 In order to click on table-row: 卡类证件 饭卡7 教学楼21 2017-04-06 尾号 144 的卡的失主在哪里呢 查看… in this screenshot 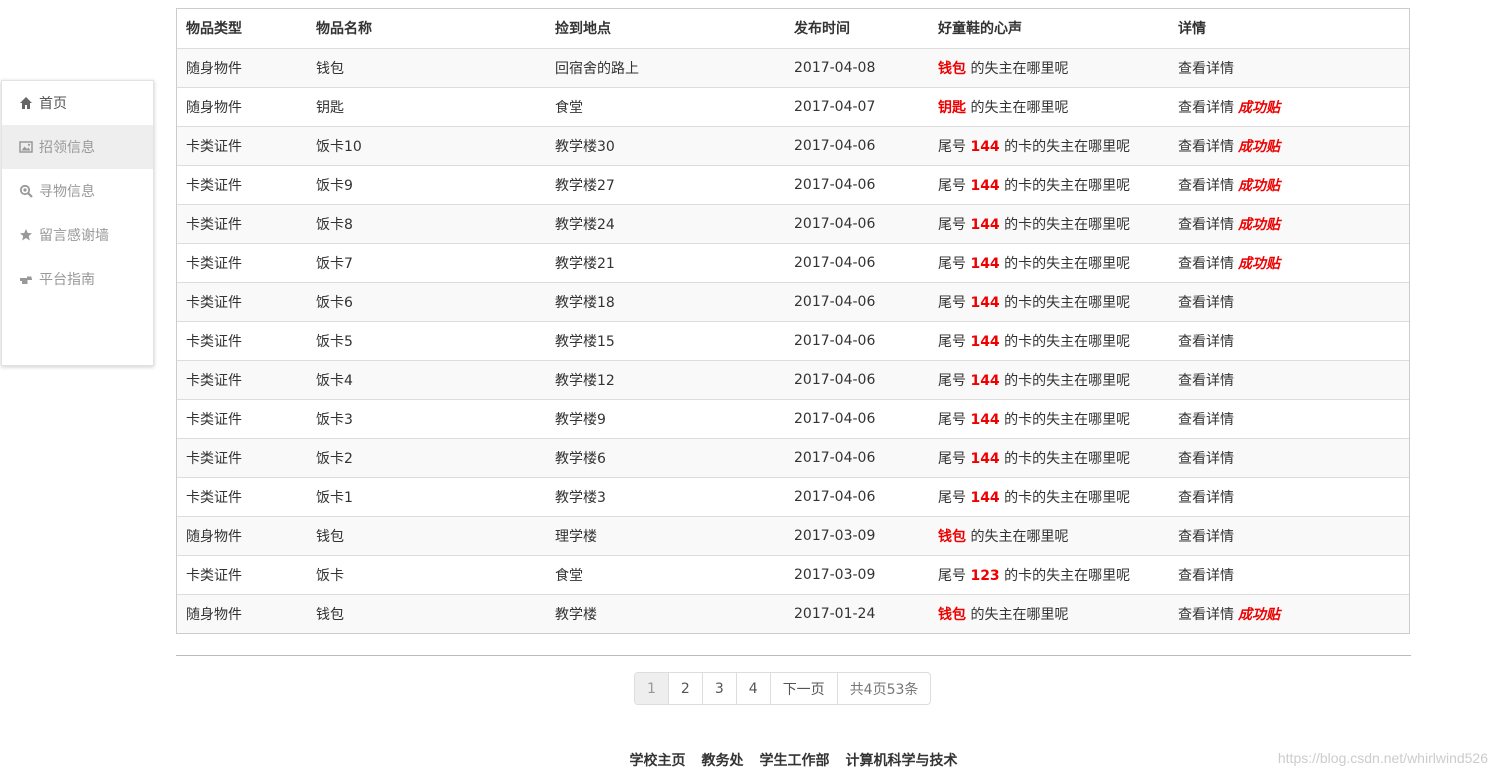, I will do `click(793, 262)`.